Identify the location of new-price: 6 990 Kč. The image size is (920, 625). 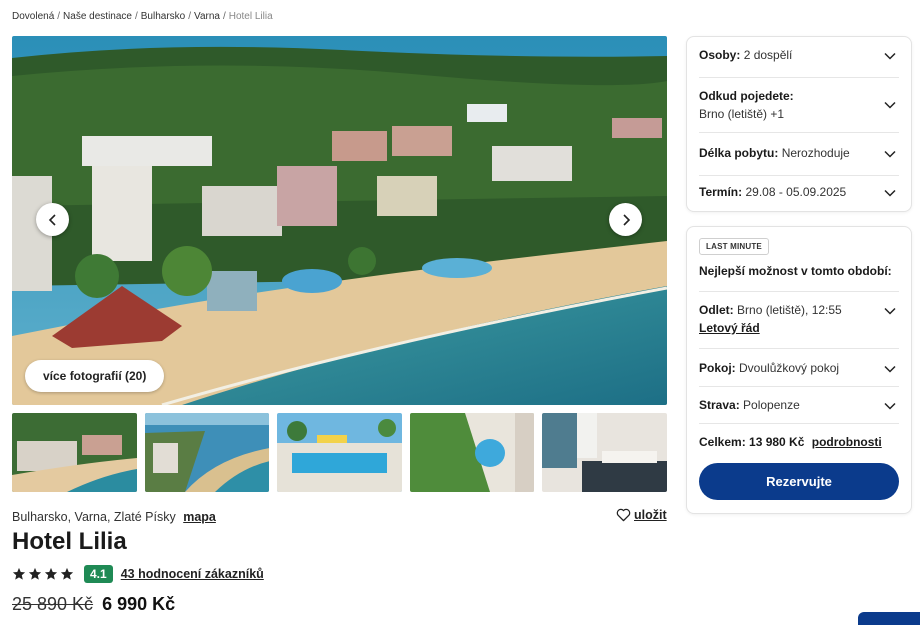
(139, 604).